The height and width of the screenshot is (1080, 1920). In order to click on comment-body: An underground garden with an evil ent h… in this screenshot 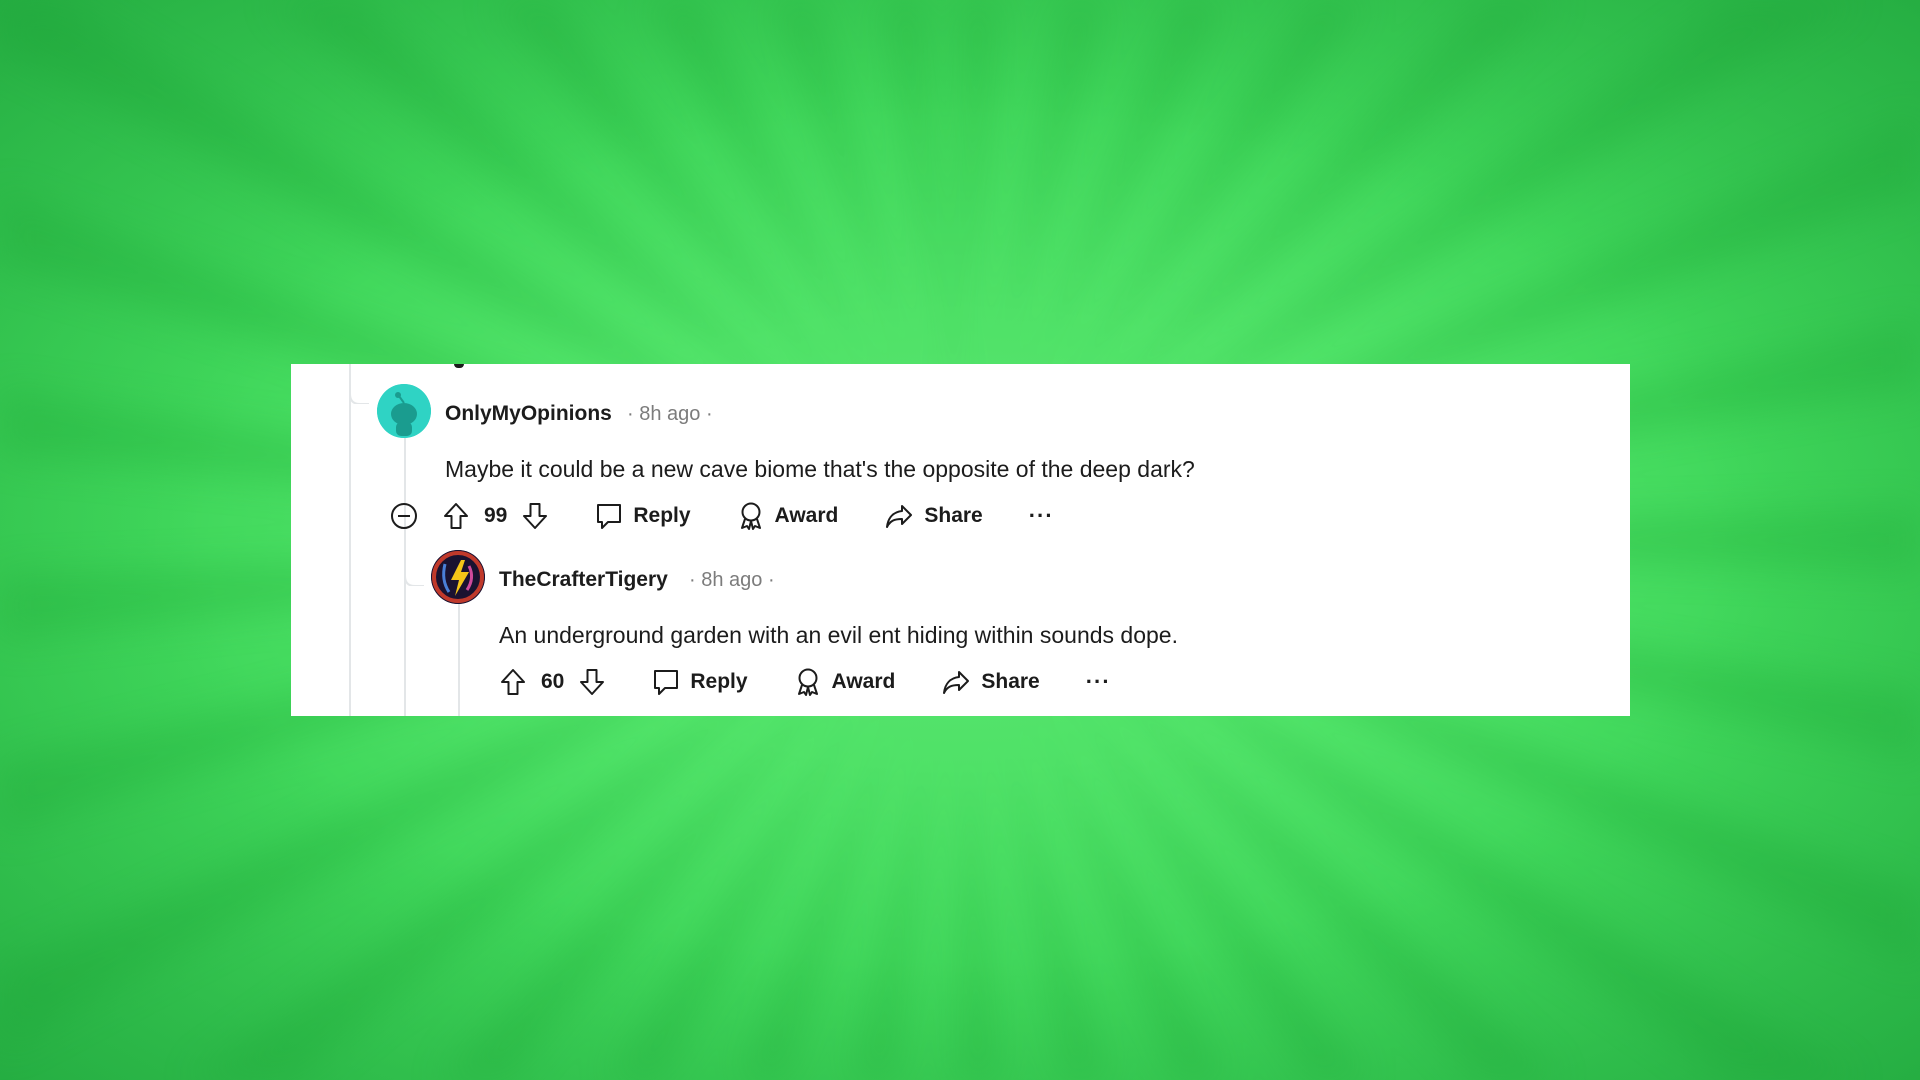, I will do `click(838, 635)`.